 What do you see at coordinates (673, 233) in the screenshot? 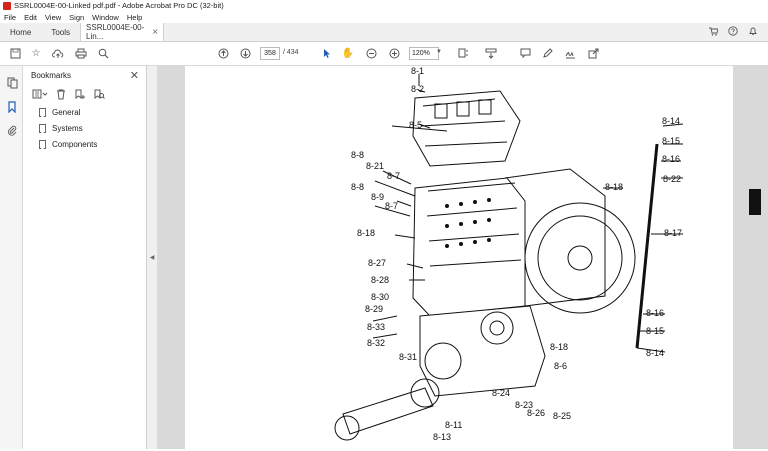
I see `part-callout-label: 8-17` at bounding box center [673, 233].